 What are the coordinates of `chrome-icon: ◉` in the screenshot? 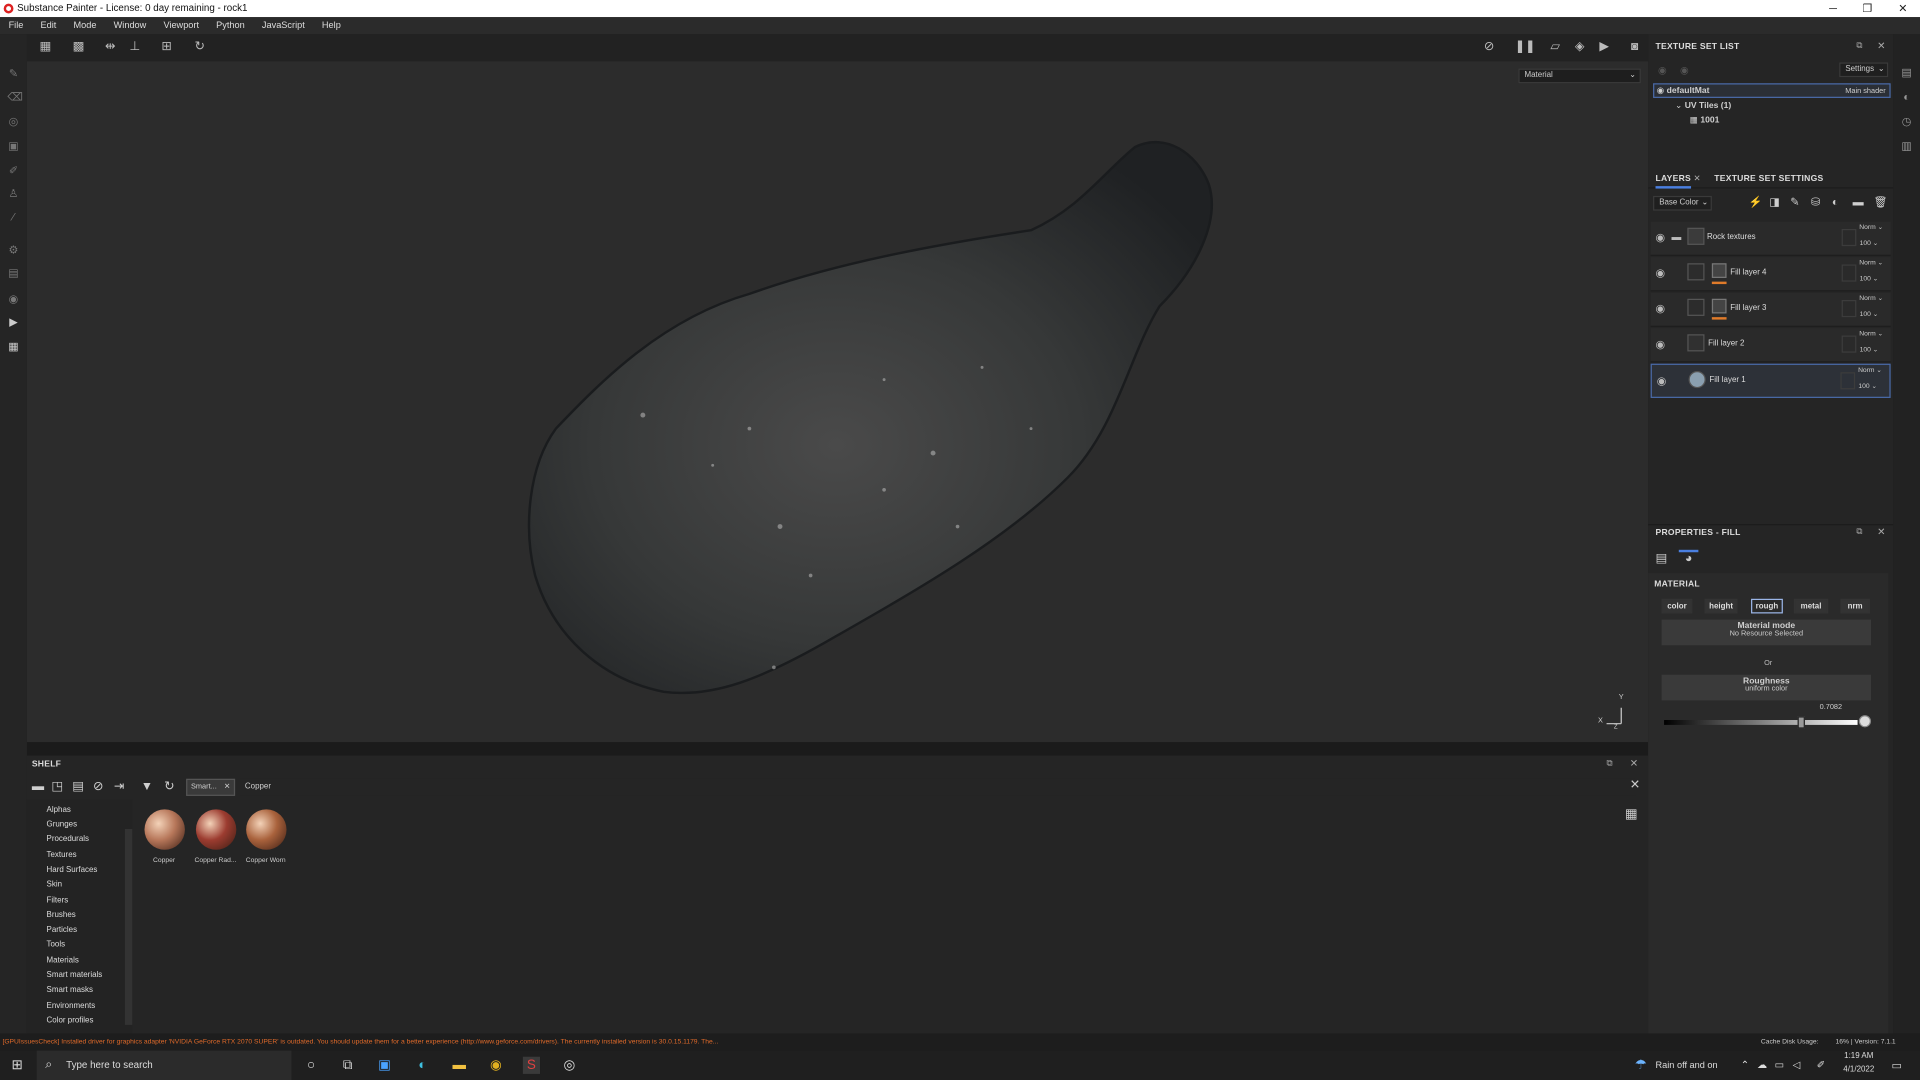 It's located at (495, 1065).